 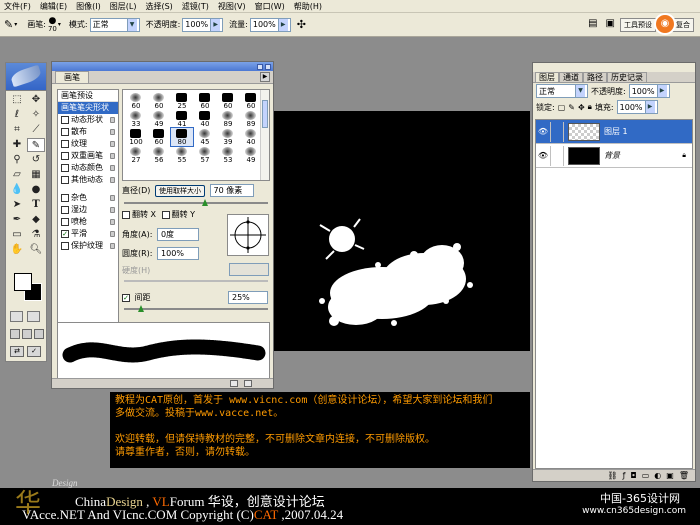 I want to click on toolbox-header, so click(x=26, y=77).